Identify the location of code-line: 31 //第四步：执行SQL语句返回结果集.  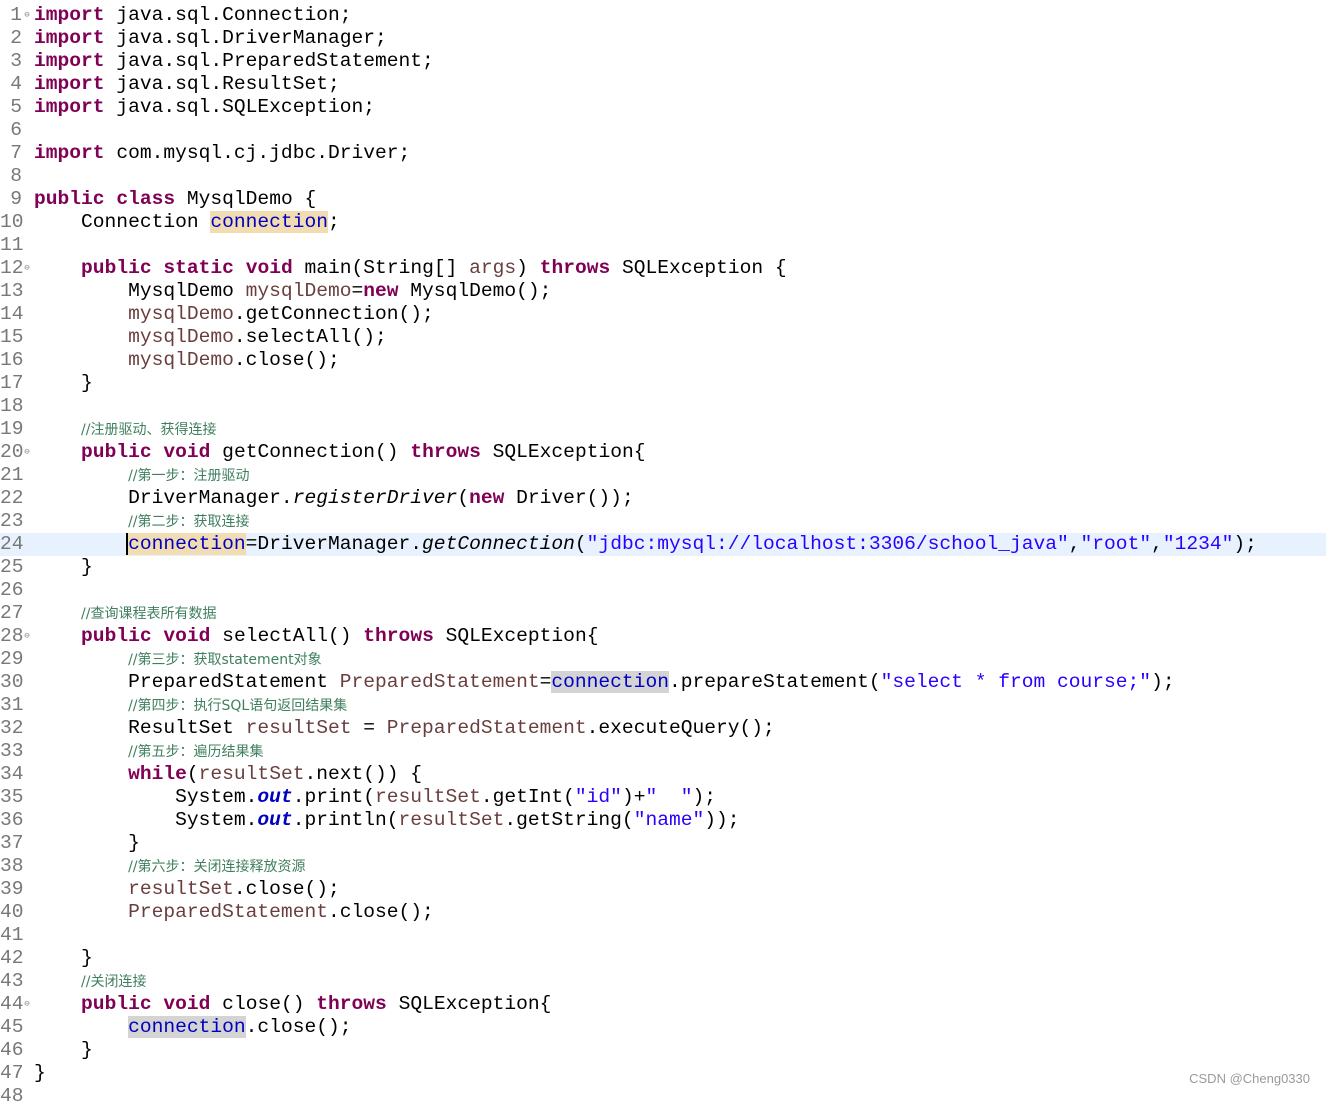
(663, 705).